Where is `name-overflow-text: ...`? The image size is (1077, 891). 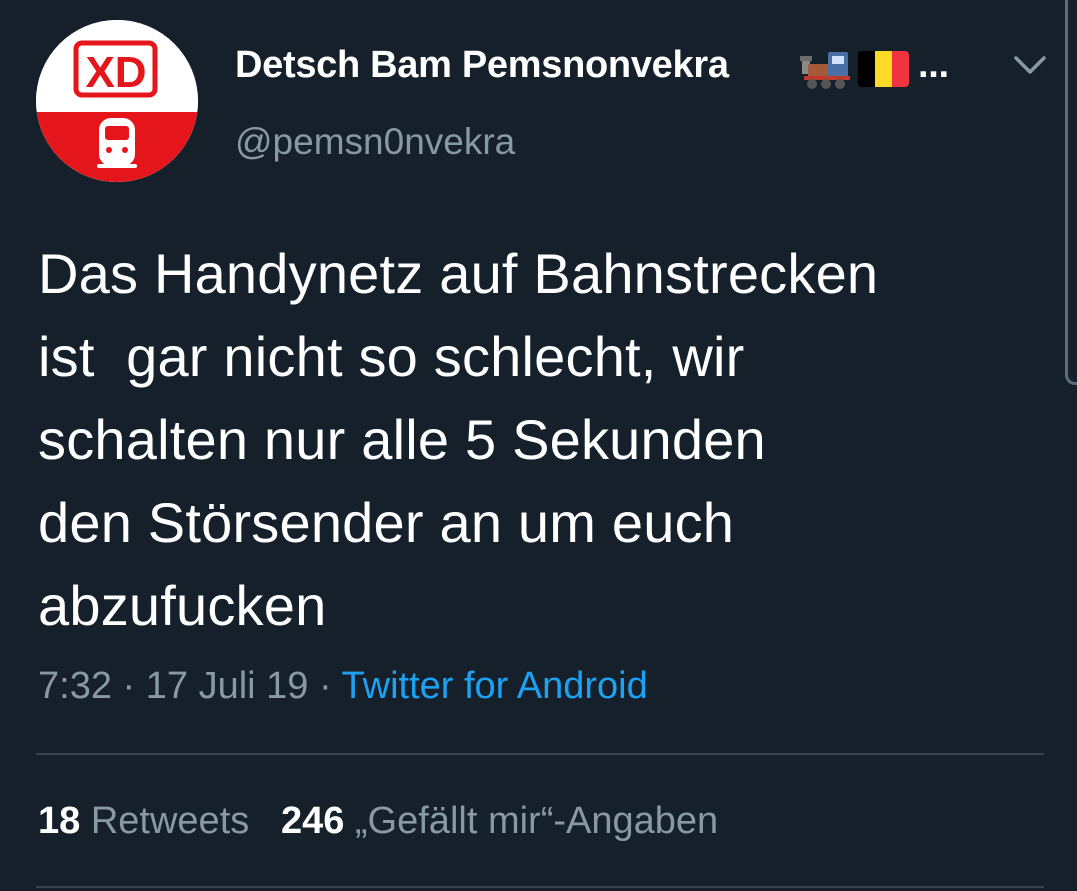 name-overflow-text: ... is located at coordinates (933, 65).